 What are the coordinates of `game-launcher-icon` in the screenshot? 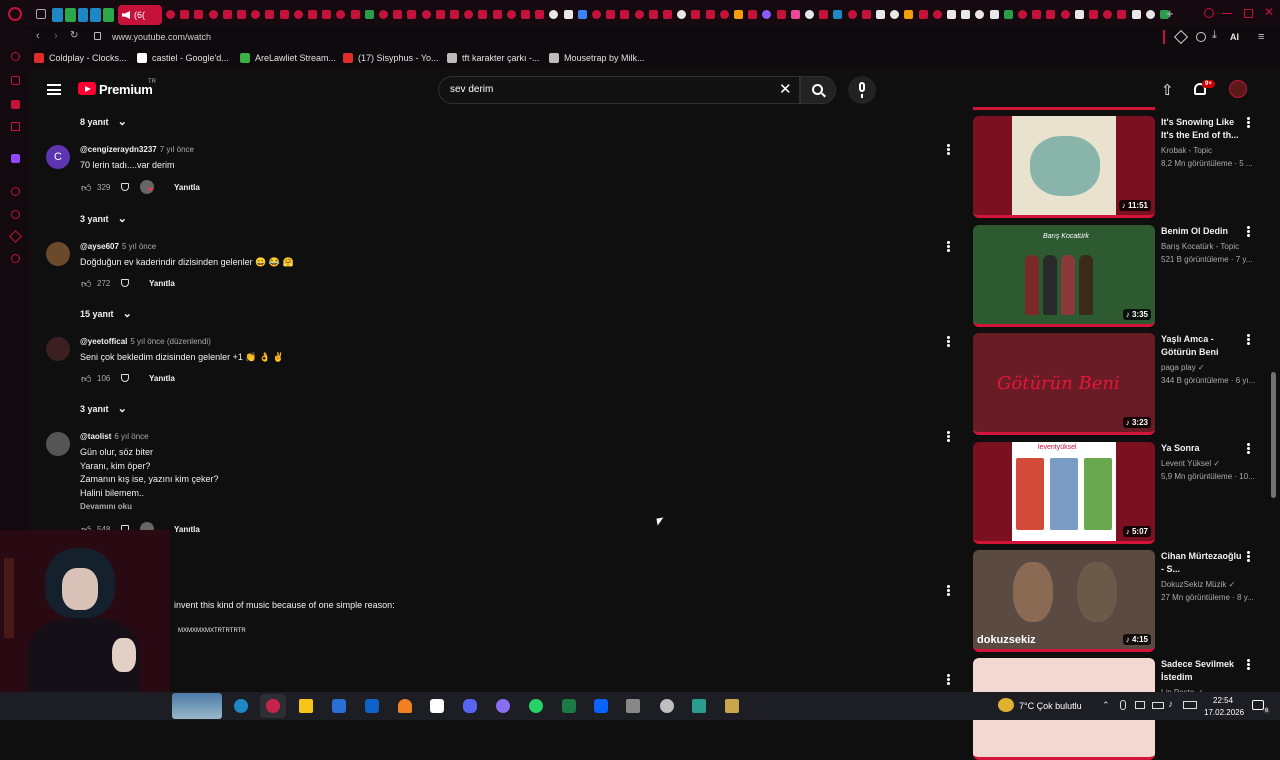 It's located at (667, 706).